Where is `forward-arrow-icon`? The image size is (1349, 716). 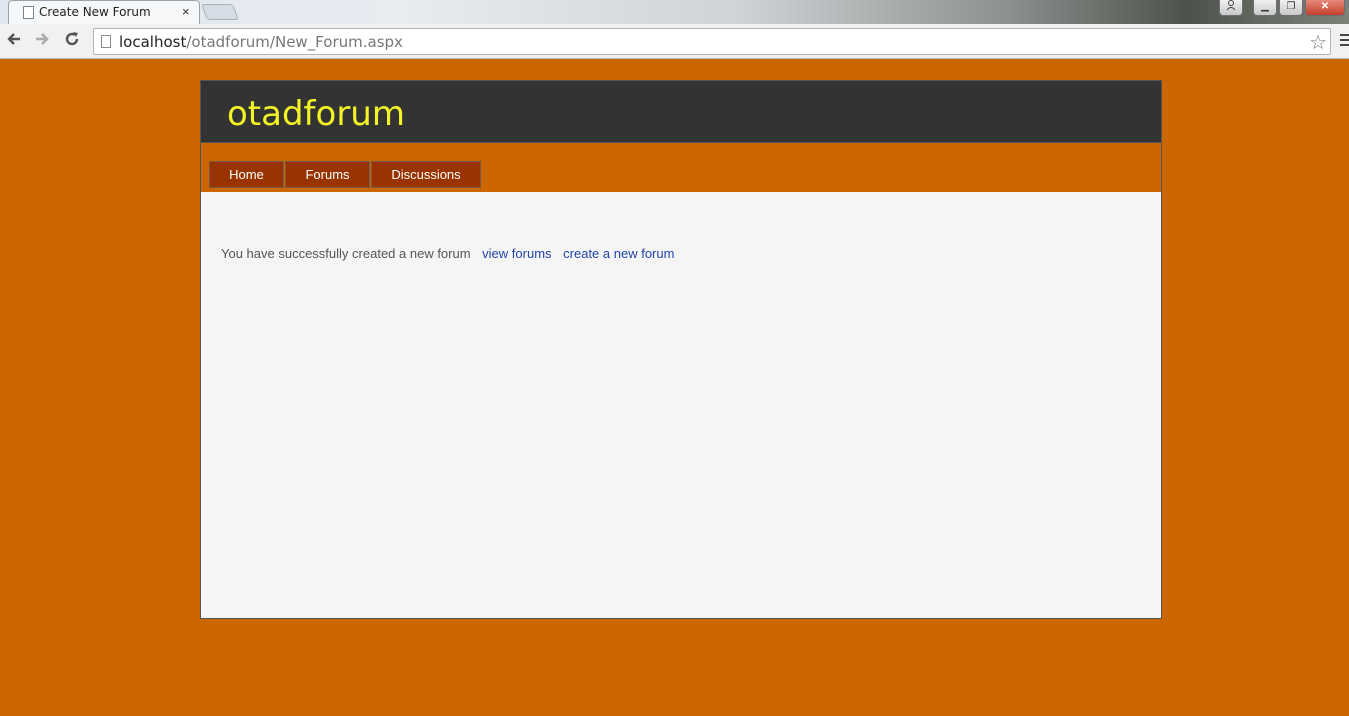
forward-arrow-icon is located at coordinates (42, 41).